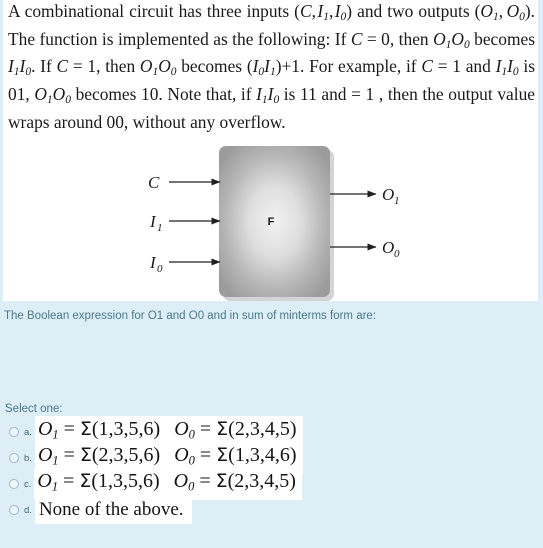 This screenshot has height=548, width=543. What do you see at coordinates (191, 486) in the screenshot?
I see `option-c-o0-sub: 0` at bounding box center [191, 486].